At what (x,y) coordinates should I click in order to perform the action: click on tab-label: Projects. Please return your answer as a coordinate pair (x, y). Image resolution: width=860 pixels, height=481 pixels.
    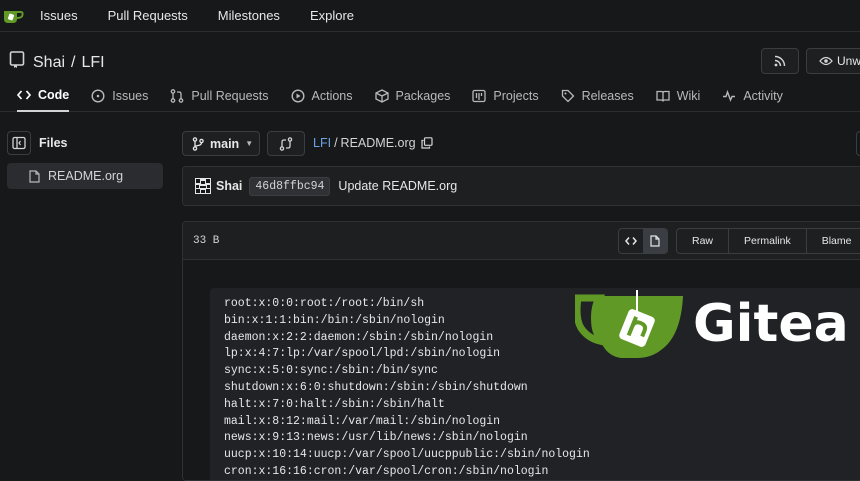
    Looking at the image, I should click on (516, 95).